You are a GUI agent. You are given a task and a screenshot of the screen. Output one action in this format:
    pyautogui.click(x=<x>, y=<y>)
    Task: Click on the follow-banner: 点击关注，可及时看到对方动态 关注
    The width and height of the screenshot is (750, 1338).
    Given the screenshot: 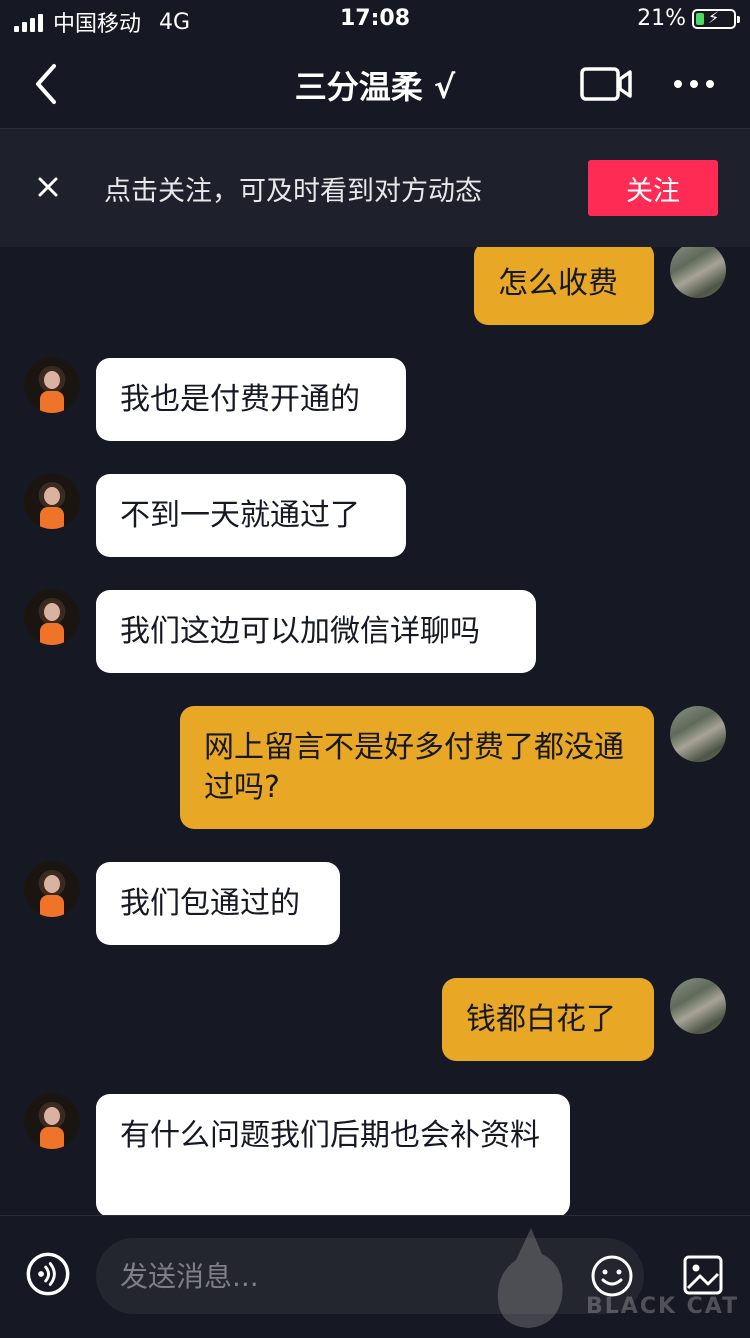 What is the action you would take?
    pyautogui.click(x=375, y=188)
    